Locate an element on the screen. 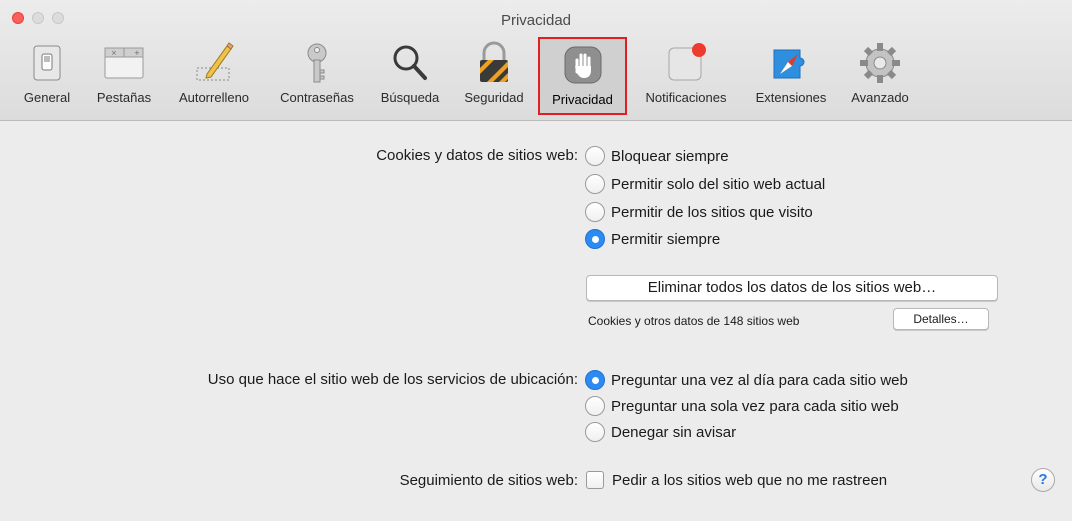 This screenshot has height=521, width=1072. window-title: Privacidad is located at coordinates (536, 20).